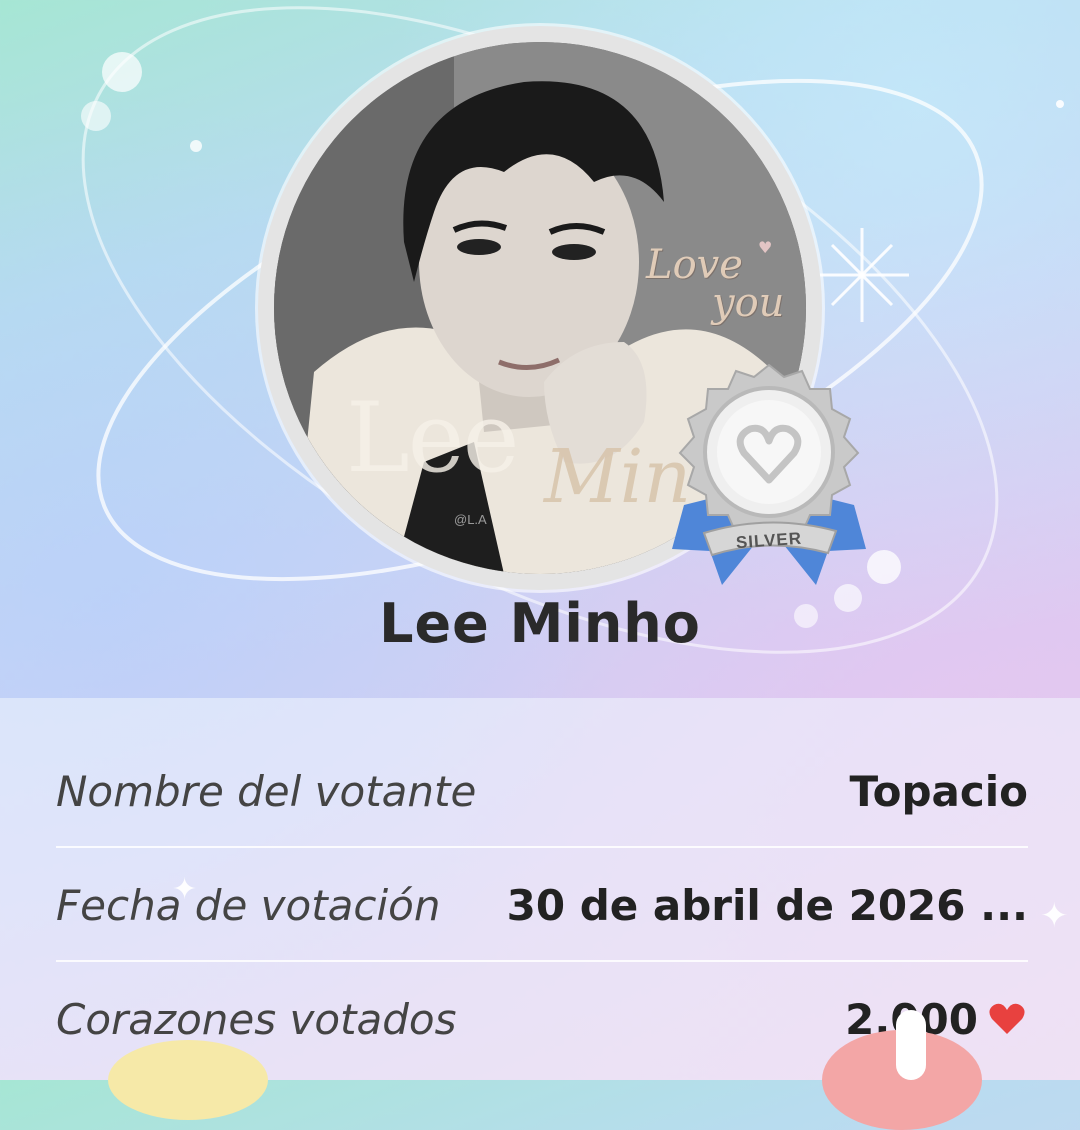 The image size is (1080, 1130). Describe the element at coordinates (938, 791) in the screenshot. I see `detail-value-voter: Topacio` at that location.